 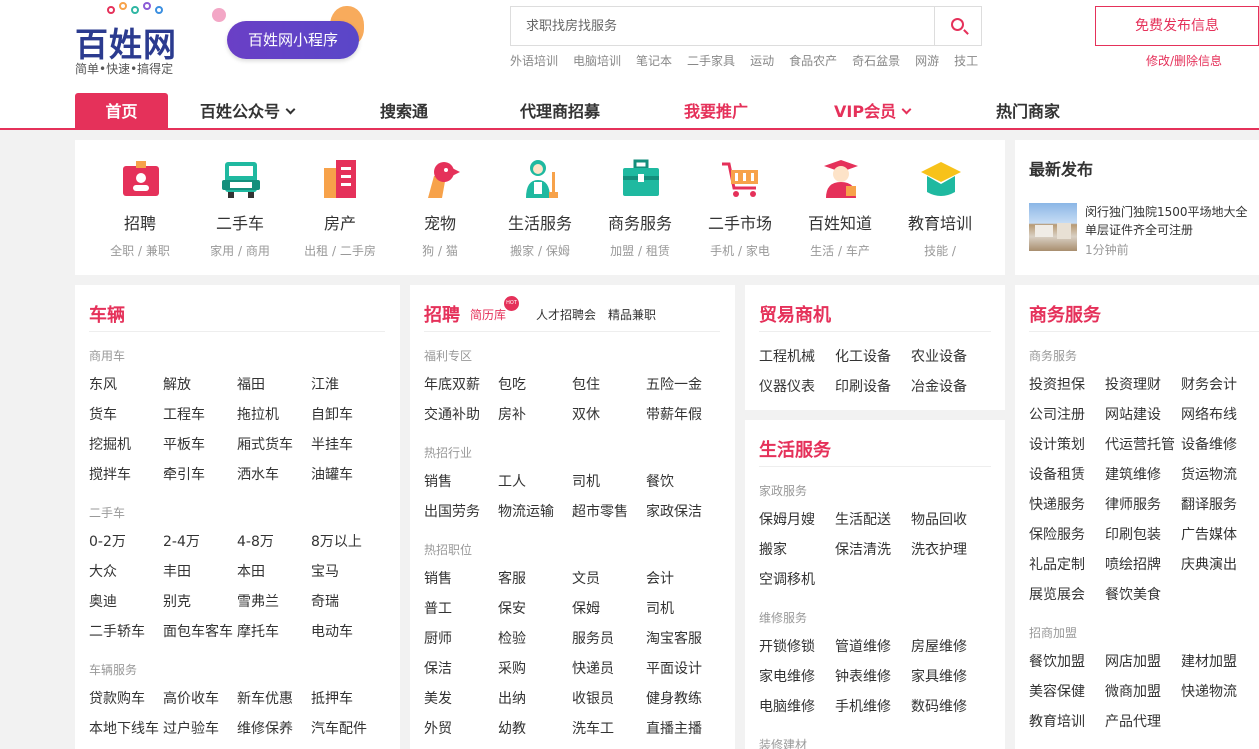 I want to click on panel-title: 招聘, so click(x=442, y=314).